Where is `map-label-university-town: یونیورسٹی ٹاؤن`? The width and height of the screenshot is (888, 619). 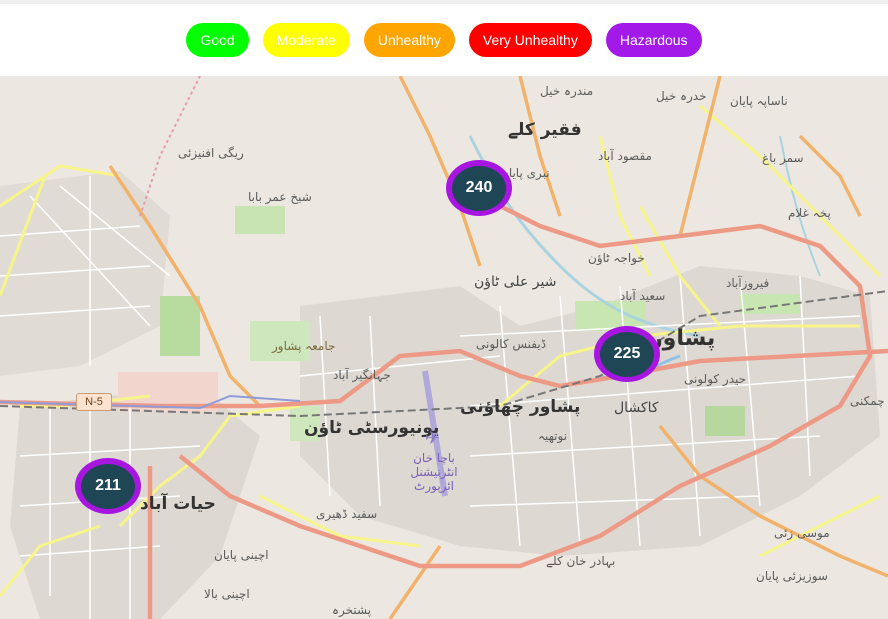
map-label-university-town: یونیورسٹی ٹاؤن is located at coordinates (372, 428).